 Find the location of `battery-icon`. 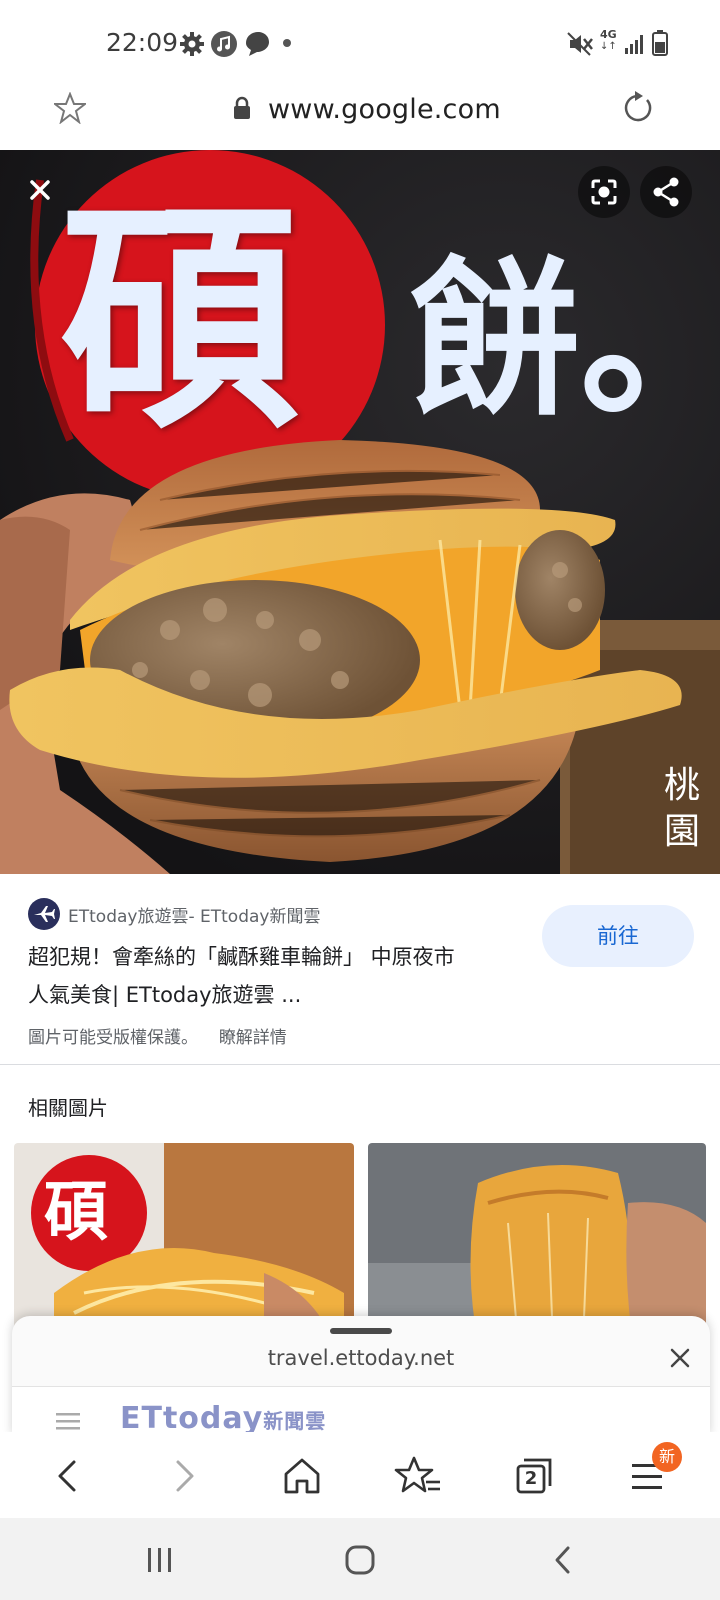

battery-icon is located at coordinates (660, 43).